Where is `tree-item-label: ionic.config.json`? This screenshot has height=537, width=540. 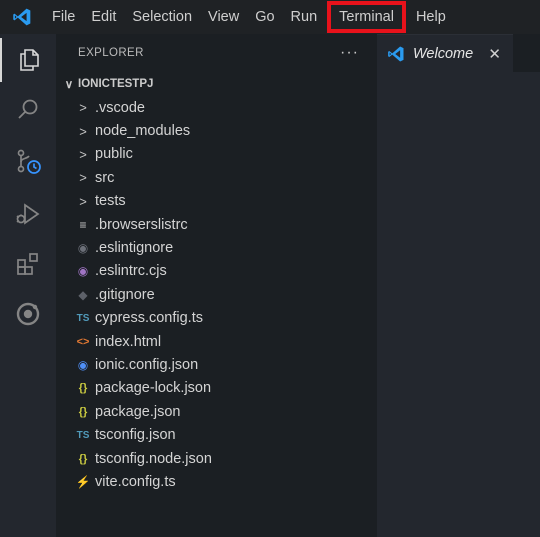 tree-item-label: ionic.config.json is located at coordinates (147, 364).